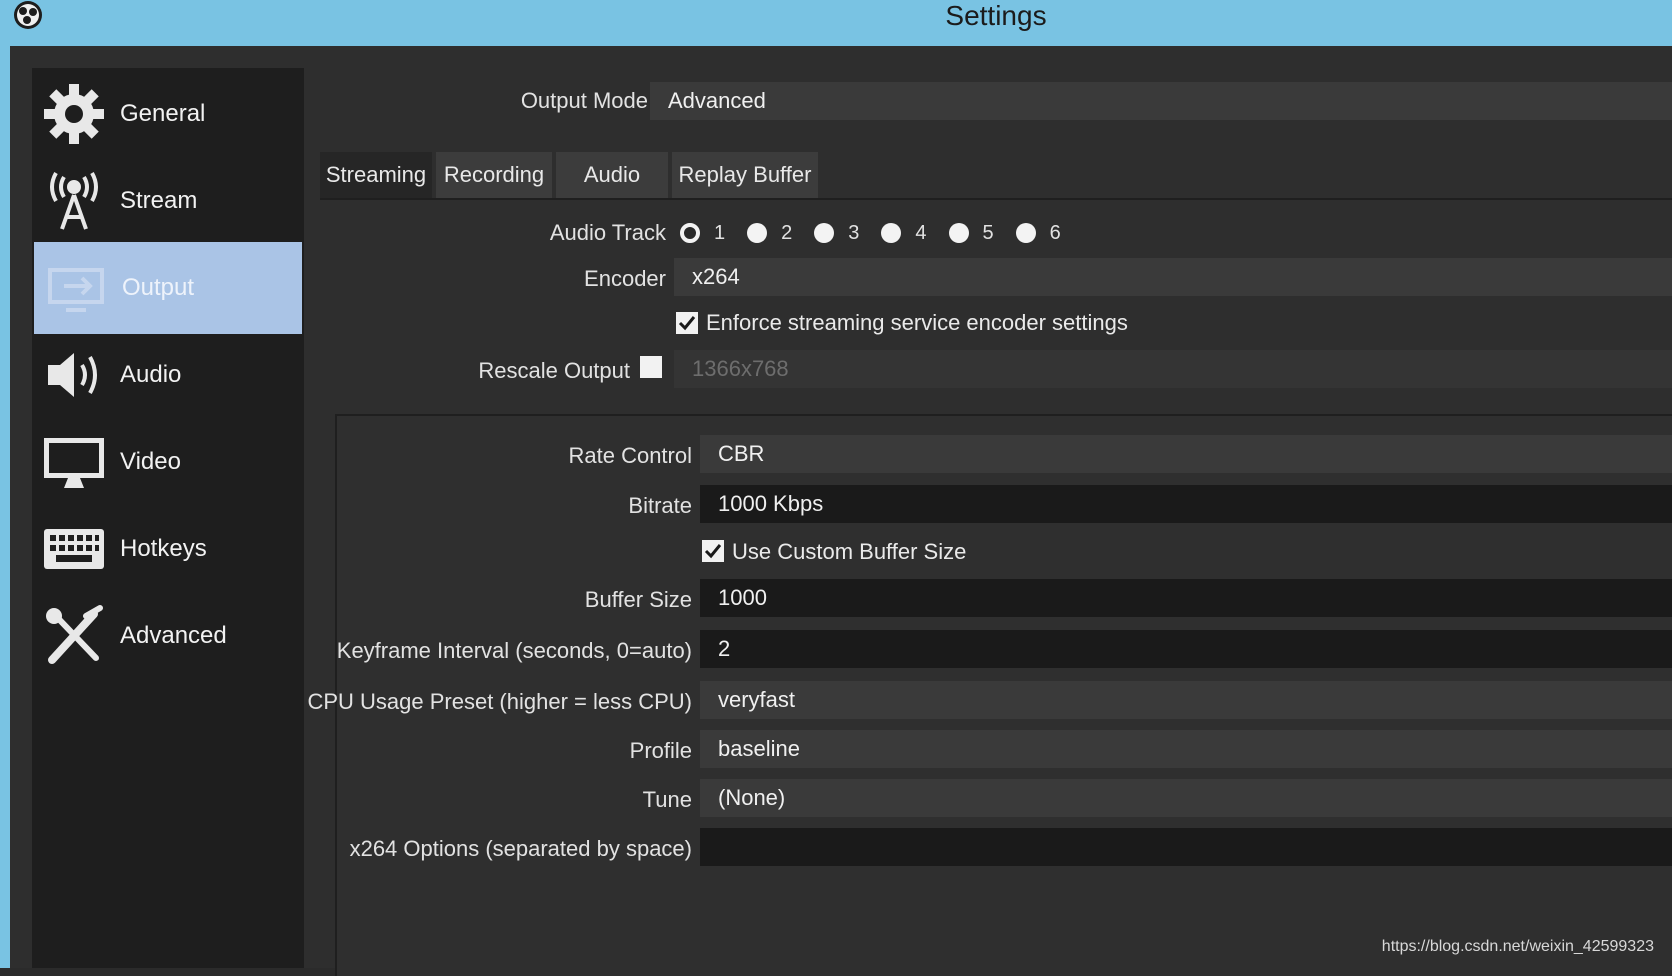 The height and width of the screenshot is (976, 1672). Describe the element at coordinates (1161, 101) in the screenshot. I see `output-mode-select: Advanced` at that location.